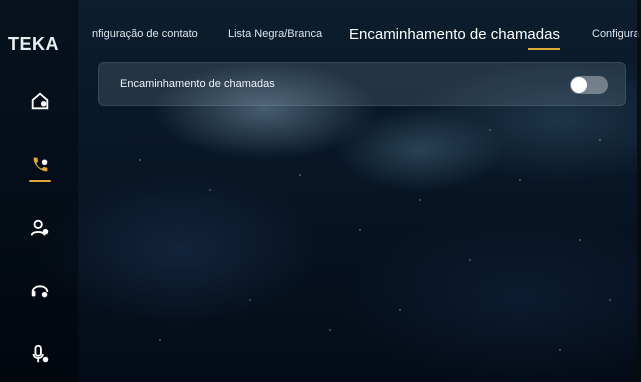  What do you see at coordinates (639, 191) in the screenshot?
I see `screen-edge` at bounding box center [639, 191].